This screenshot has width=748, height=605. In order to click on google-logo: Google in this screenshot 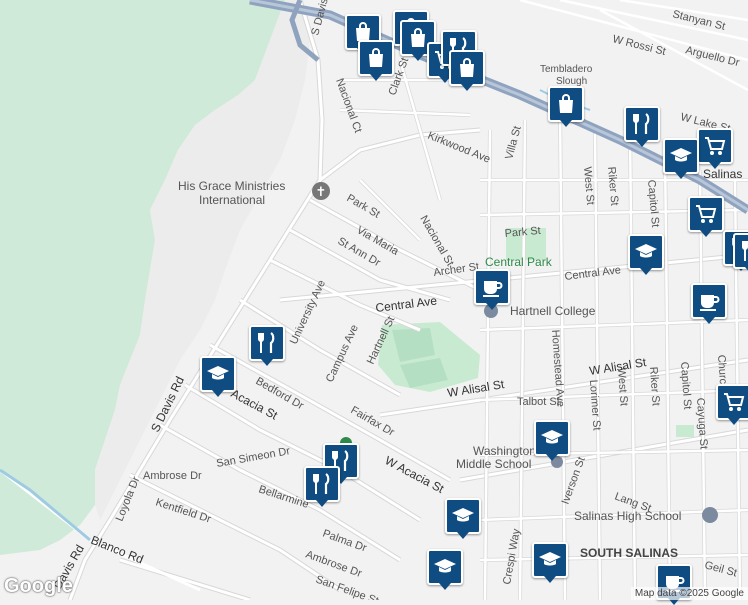, I will do `click(38, 586)`.